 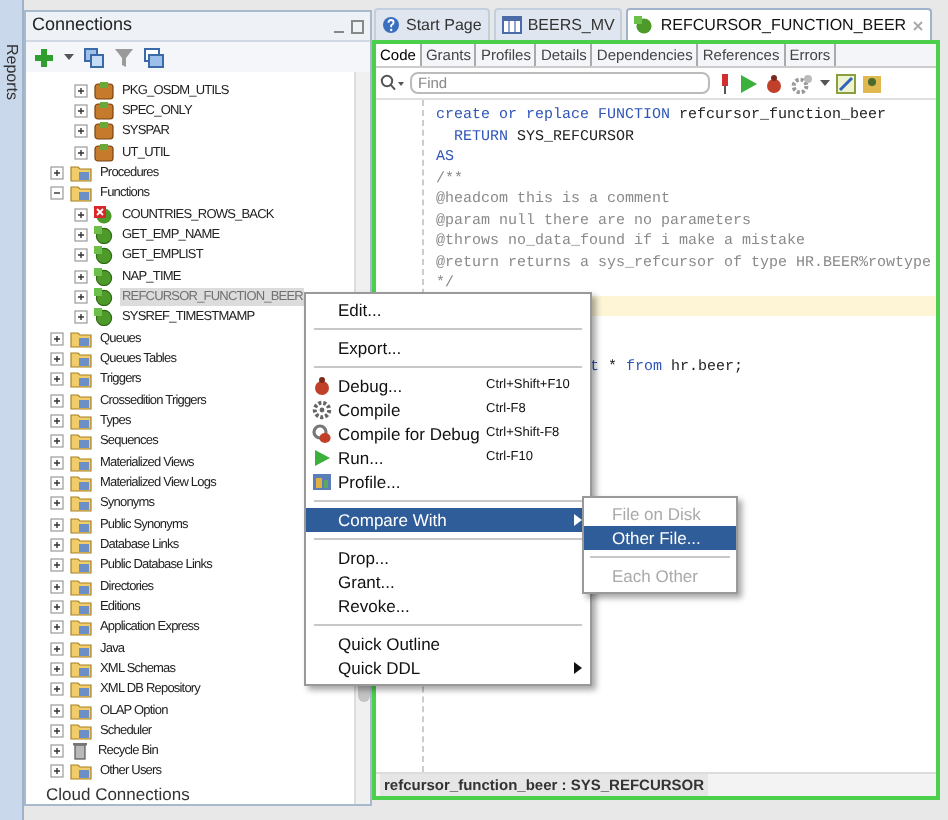 What do you see at coordinates (448, 668) in the screenshot?
I see `menu-item: Quick DDL` at bounding box center [448, 668].